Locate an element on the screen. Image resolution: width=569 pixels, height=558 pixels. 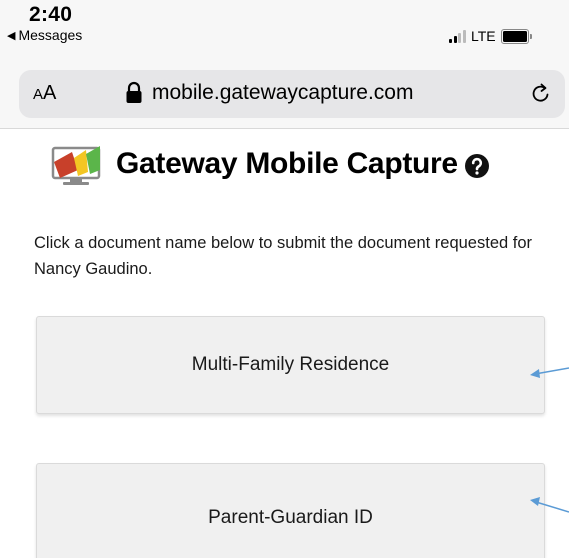
network-type: LTE is located at coordinates (483, 36).